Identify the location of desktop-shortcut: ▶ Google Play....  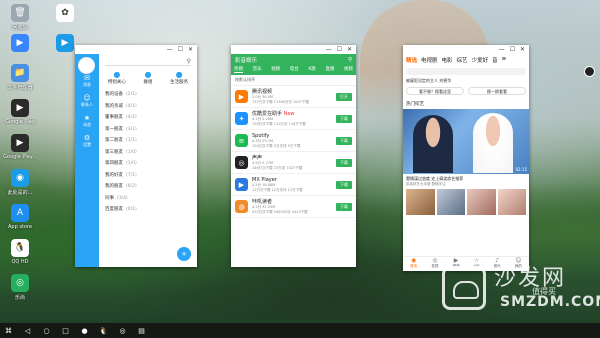
(20, 147).